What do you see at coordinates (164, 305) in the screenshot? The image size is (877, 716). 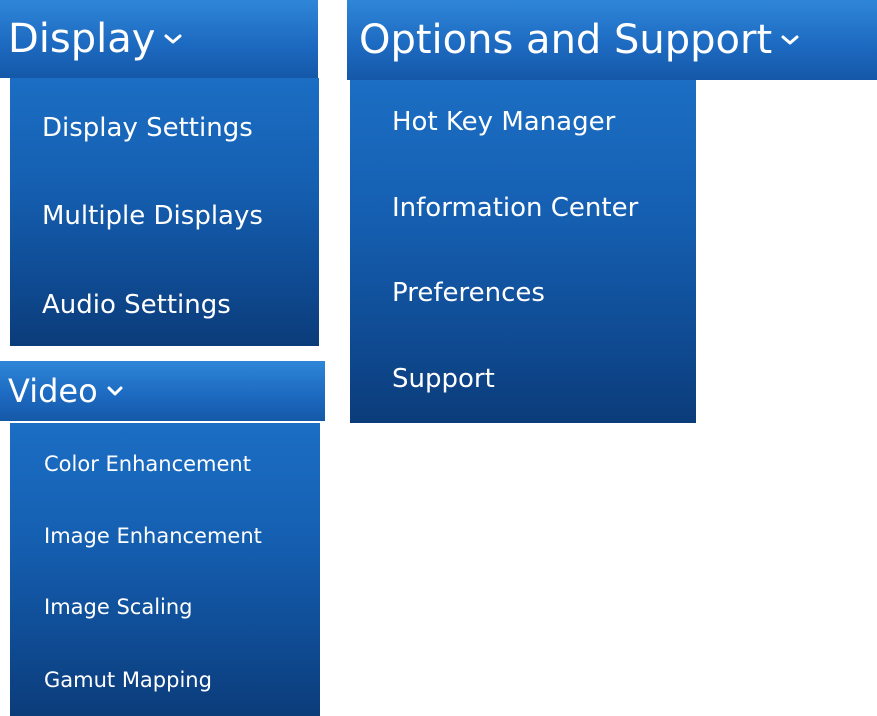 I see `menu-item-audio-settings: Audio Settings` at bounding box center [164, 305].